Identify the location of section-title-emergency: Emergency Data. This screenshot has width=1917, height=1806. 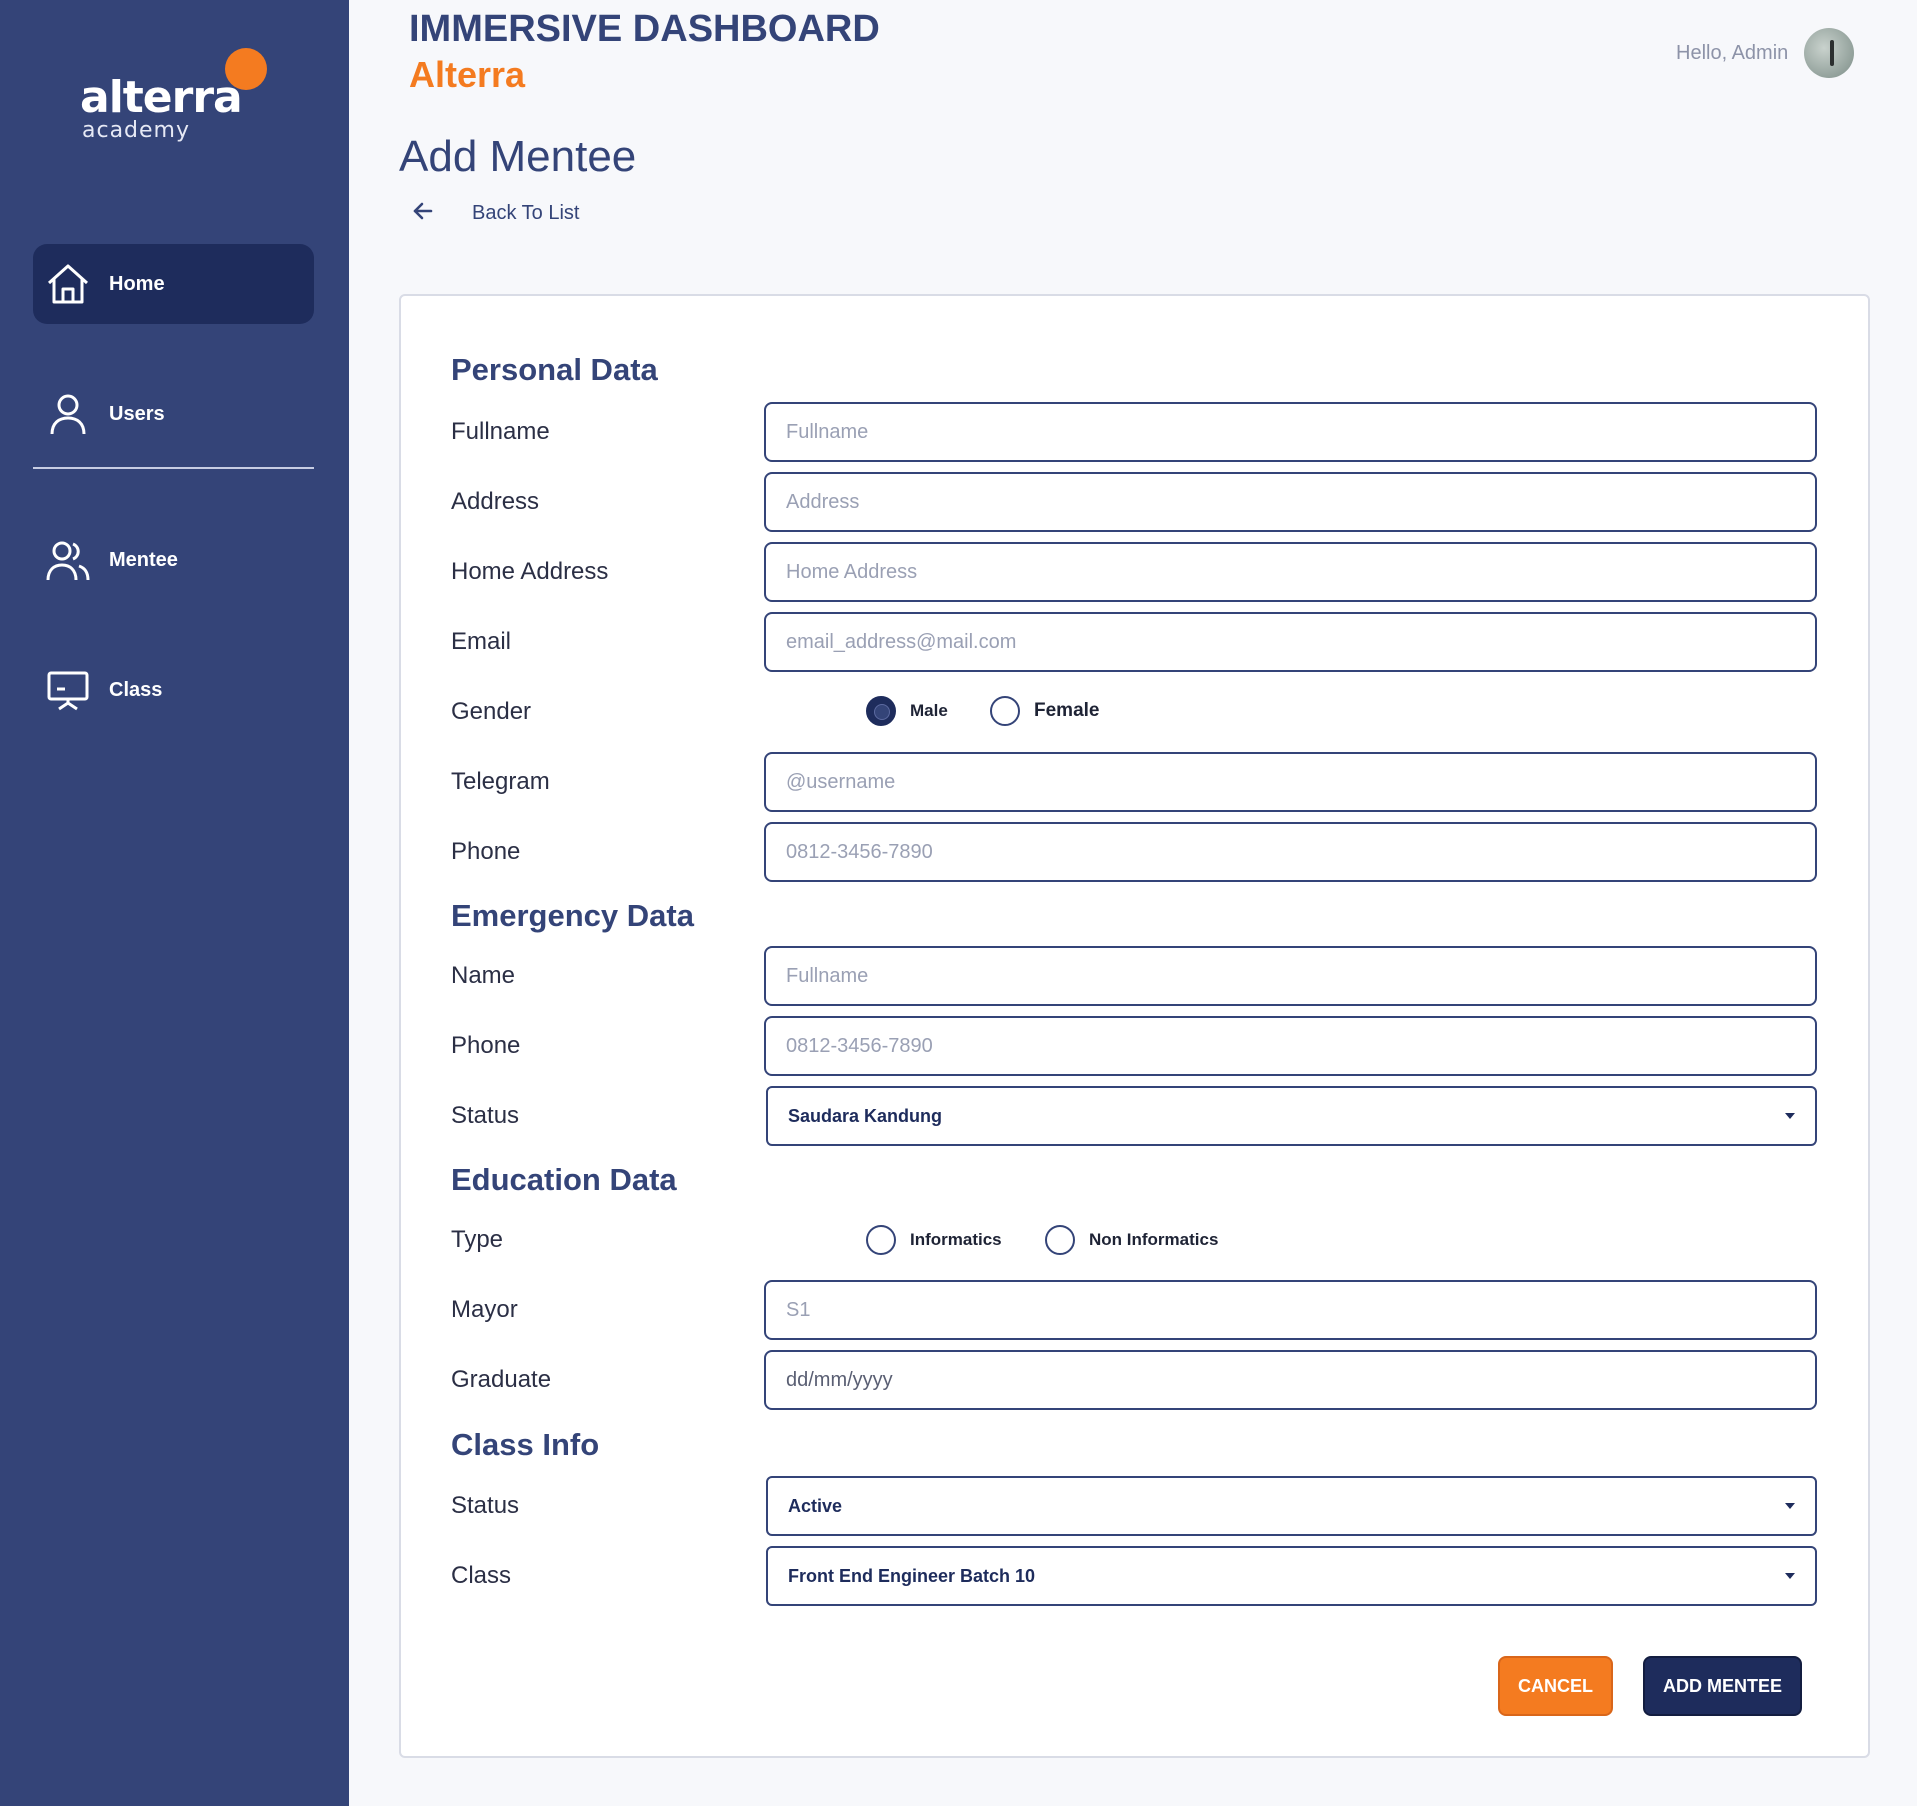
(572, 915).